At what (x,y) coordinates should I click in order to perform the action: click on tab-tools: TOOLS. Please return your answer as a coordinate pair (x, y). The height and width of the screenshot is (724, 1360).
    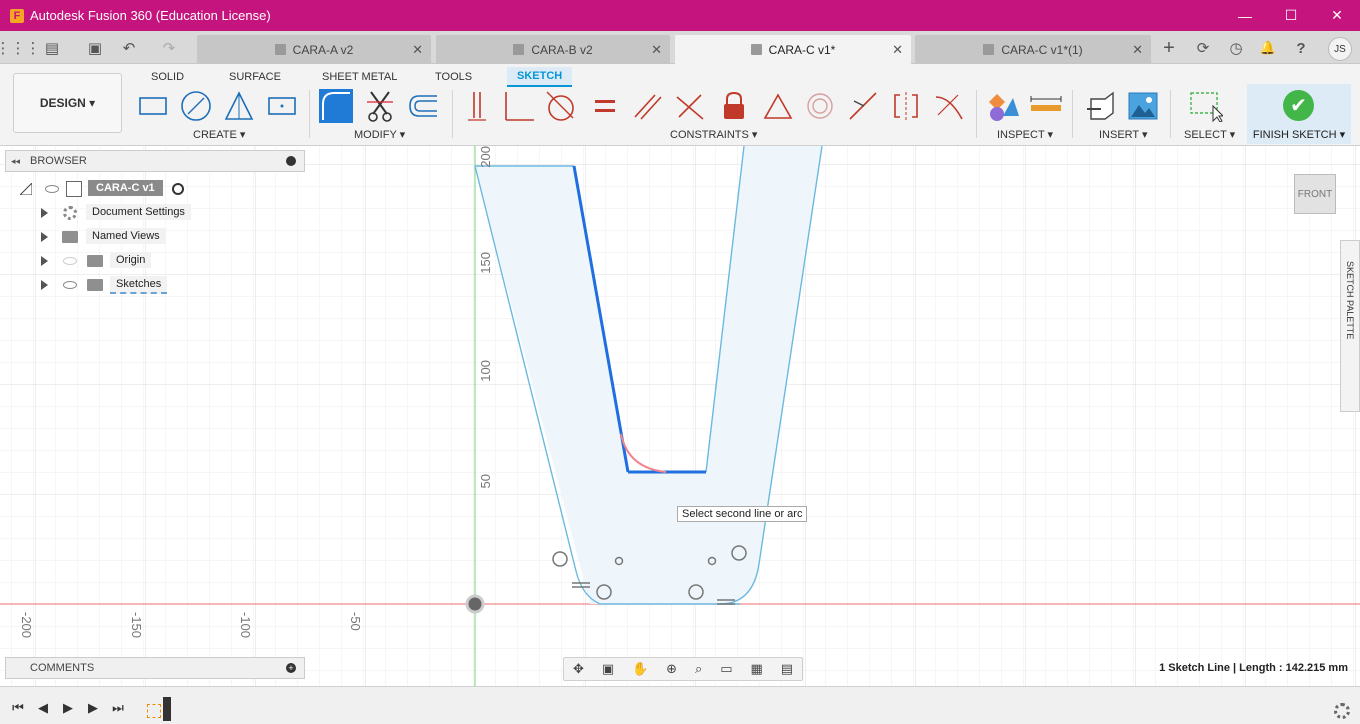
    Looking at the image, I should click on (453, 77).